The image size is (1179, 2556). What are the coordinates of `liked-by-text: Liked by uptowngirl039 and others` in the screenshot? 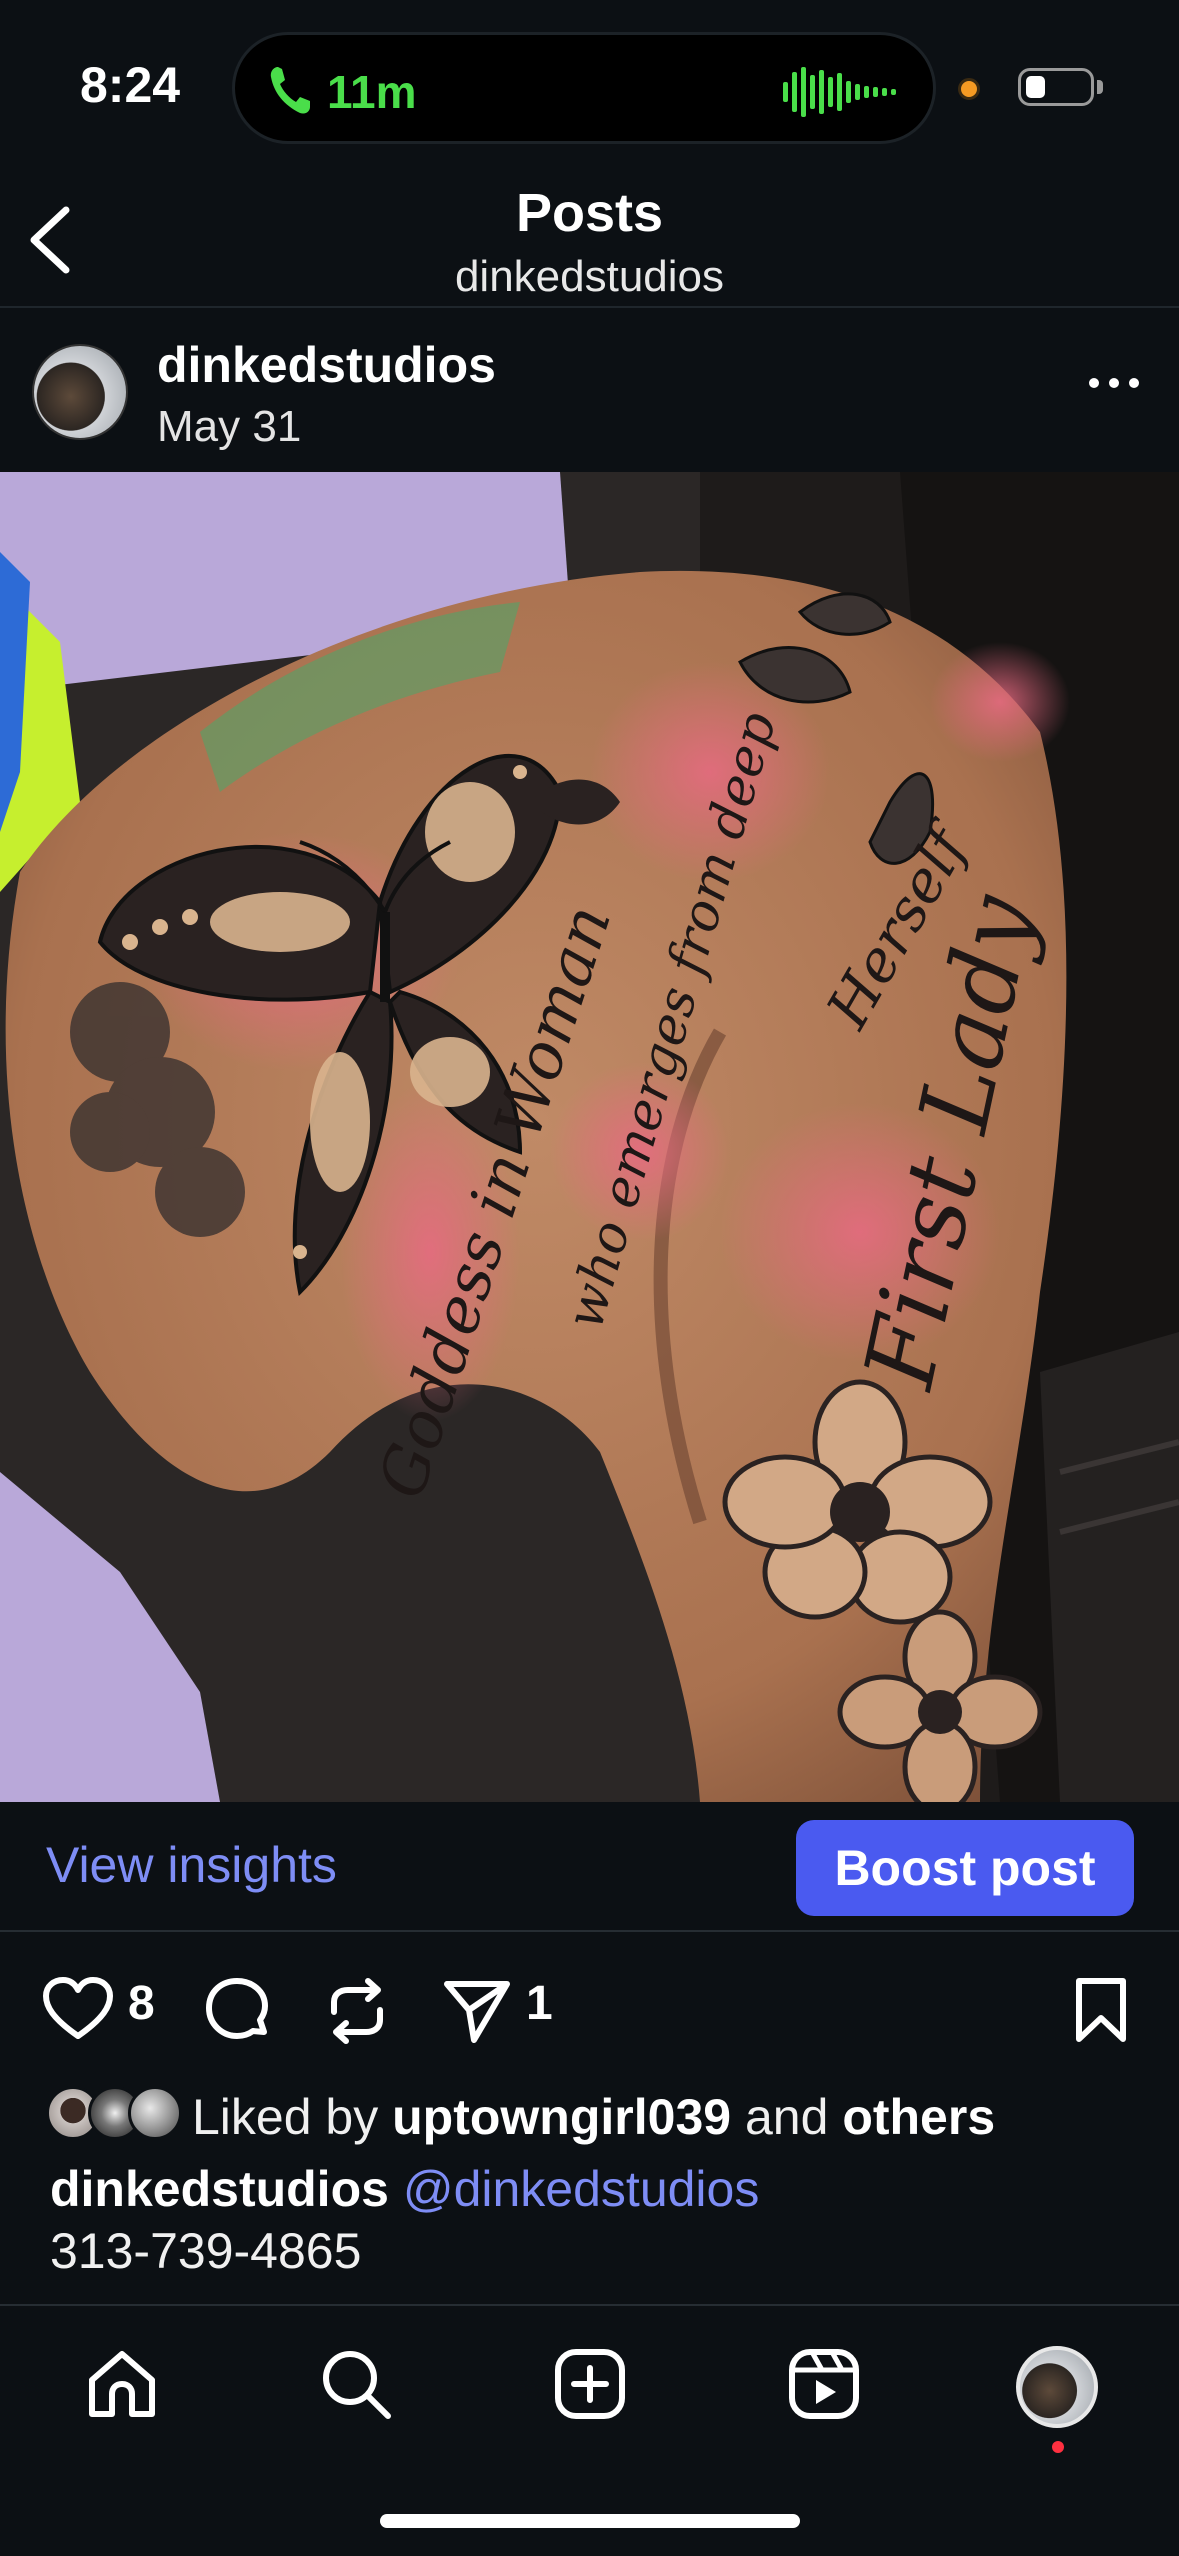 It's located at (593, 2117).